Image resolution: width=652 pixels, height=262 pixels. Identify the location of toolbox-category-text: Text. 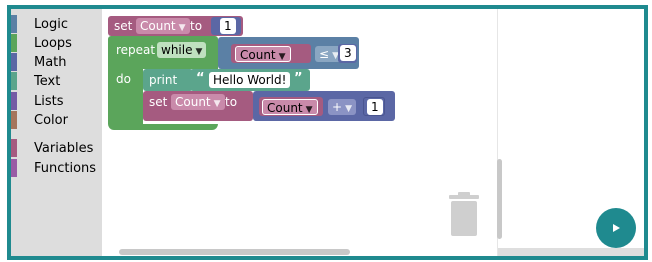
(35, 81).